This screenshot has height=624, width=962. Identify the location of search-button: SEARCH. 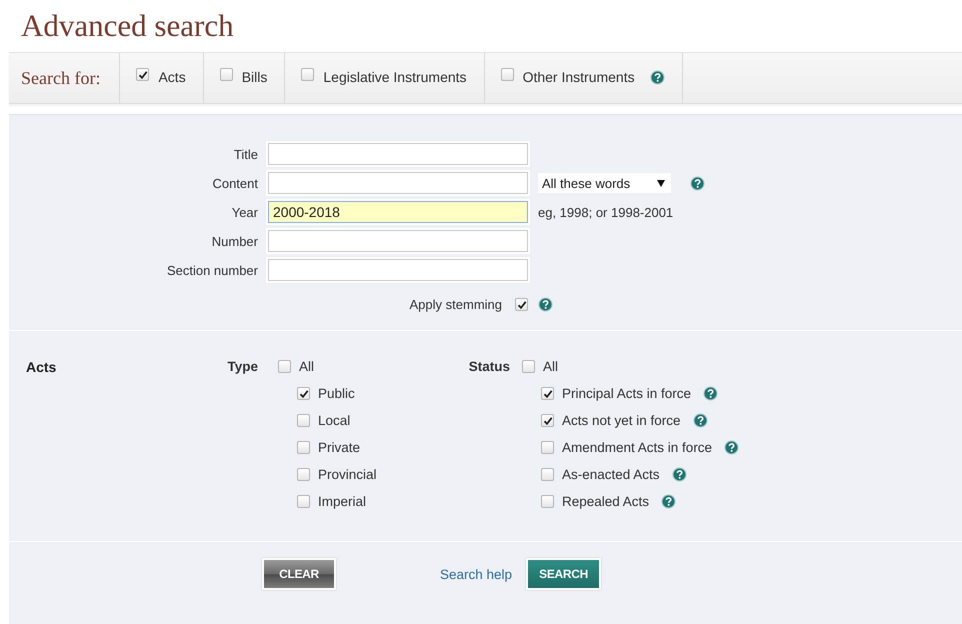
(564, 574).